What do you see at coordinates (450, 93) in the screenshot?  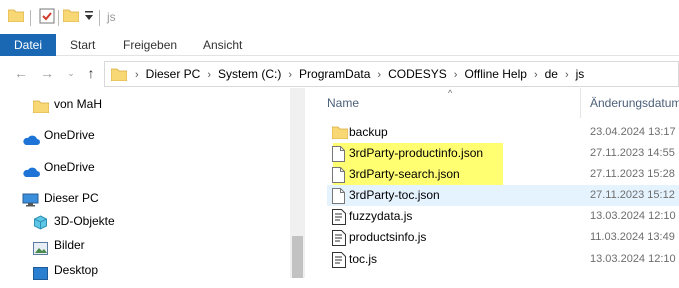 I see `sort-ascending-icon: ^` at bounding box center [450, 93].